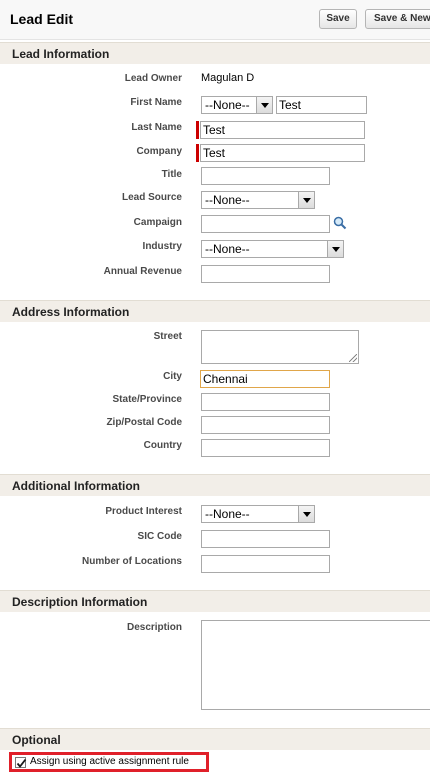 The image size is (430, 774). What do you see at coordinates (265, 274) in the screenshot?
I see `annual-revenue-input` at bounding box center [265, 274].